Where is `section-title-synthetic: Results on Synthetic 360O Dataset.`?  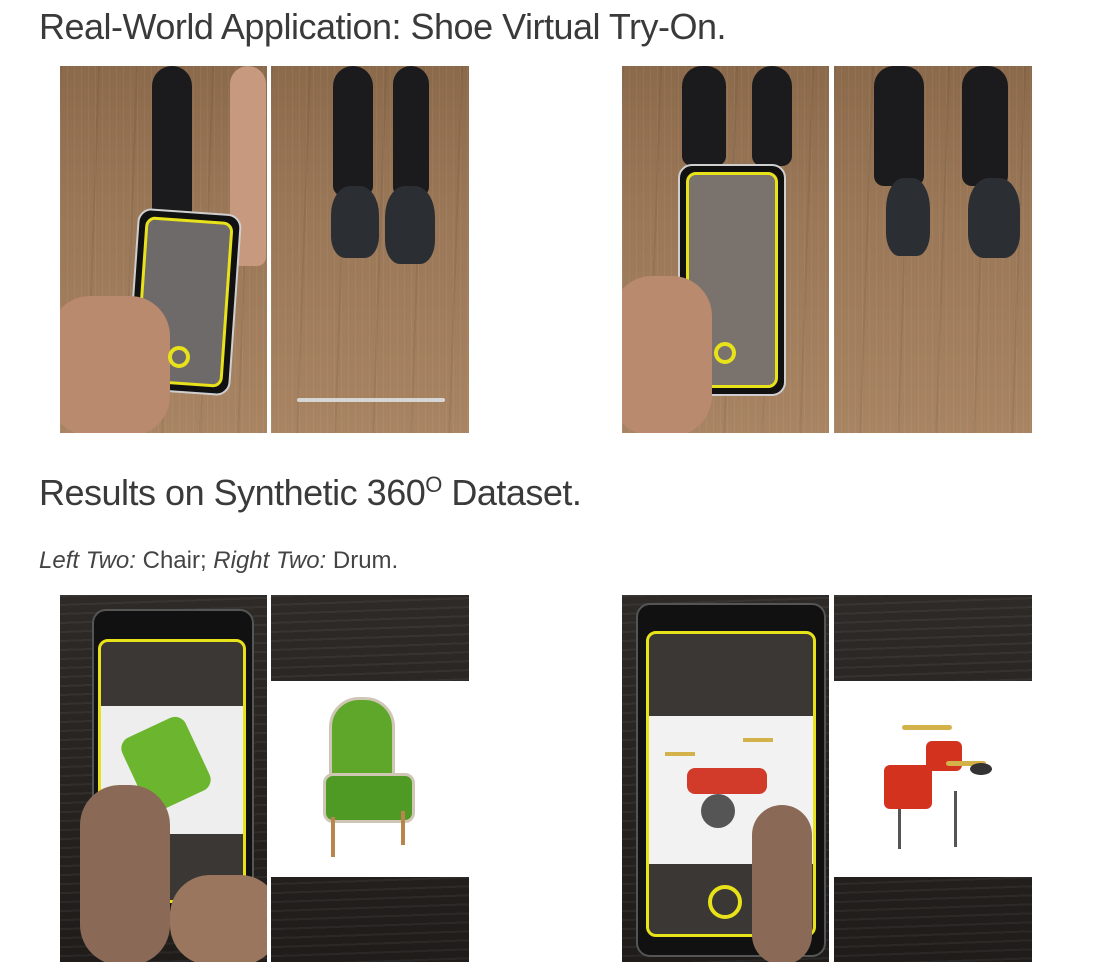 section-title-synthetic: Results on Synthetic 360O Dataset. is located at coordinates (310, 492).